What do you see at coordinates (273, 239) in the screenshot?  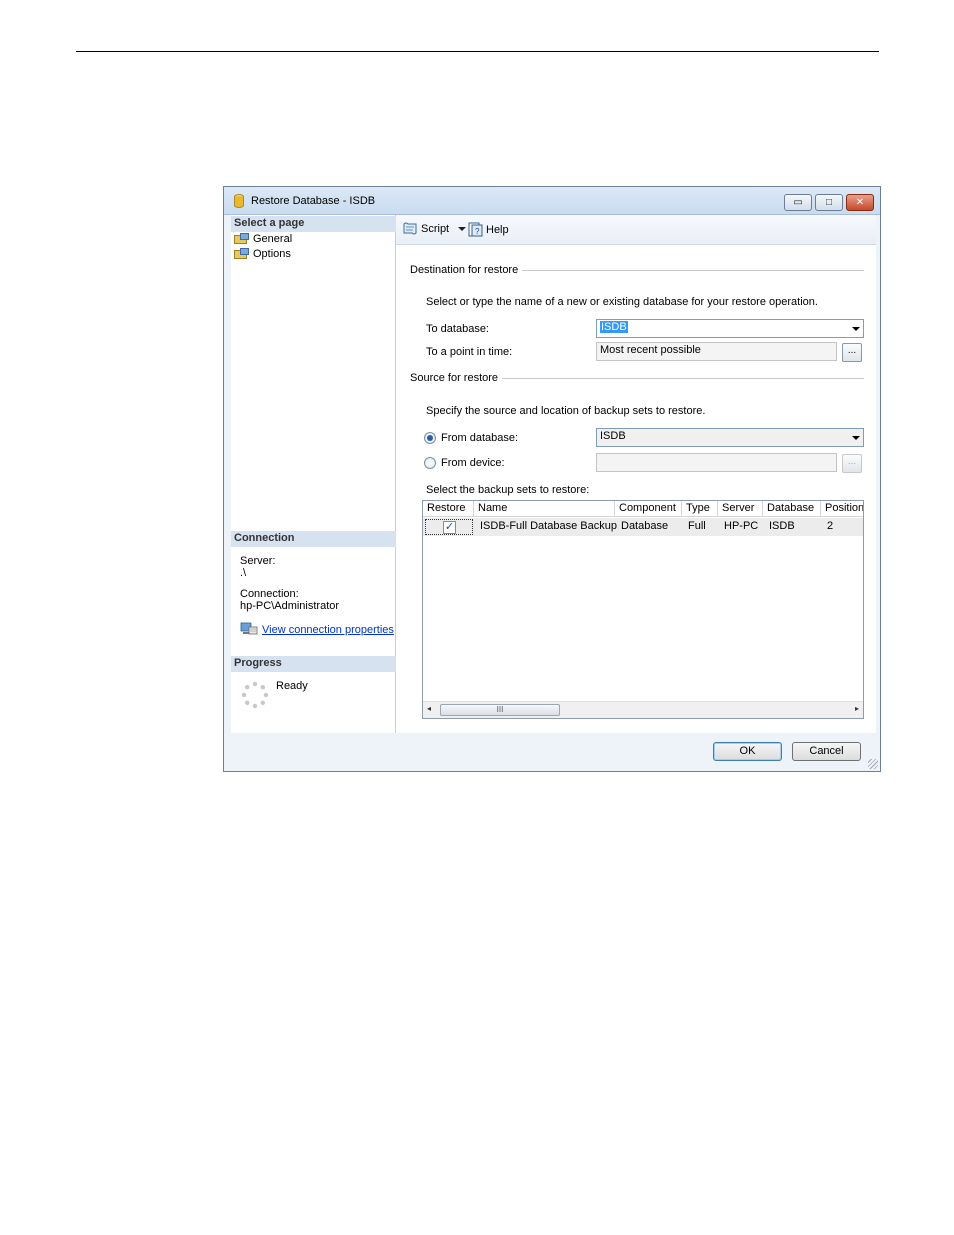 I see `nav-item-label: General` at bounding box center [273, 239].